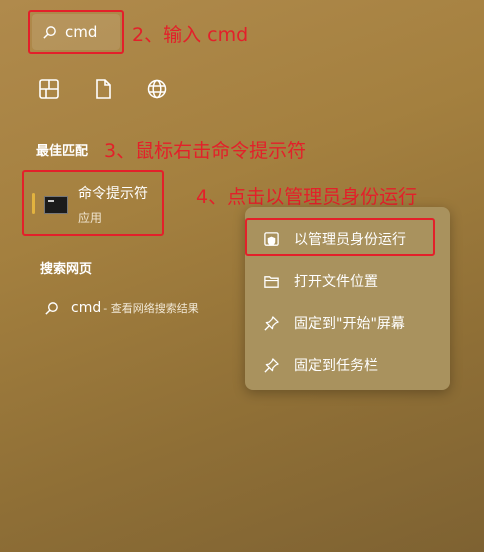 This screenshot has height=552, width=484. I want to click on open-file-location-item: 打开文件位置, so click(320, 281).